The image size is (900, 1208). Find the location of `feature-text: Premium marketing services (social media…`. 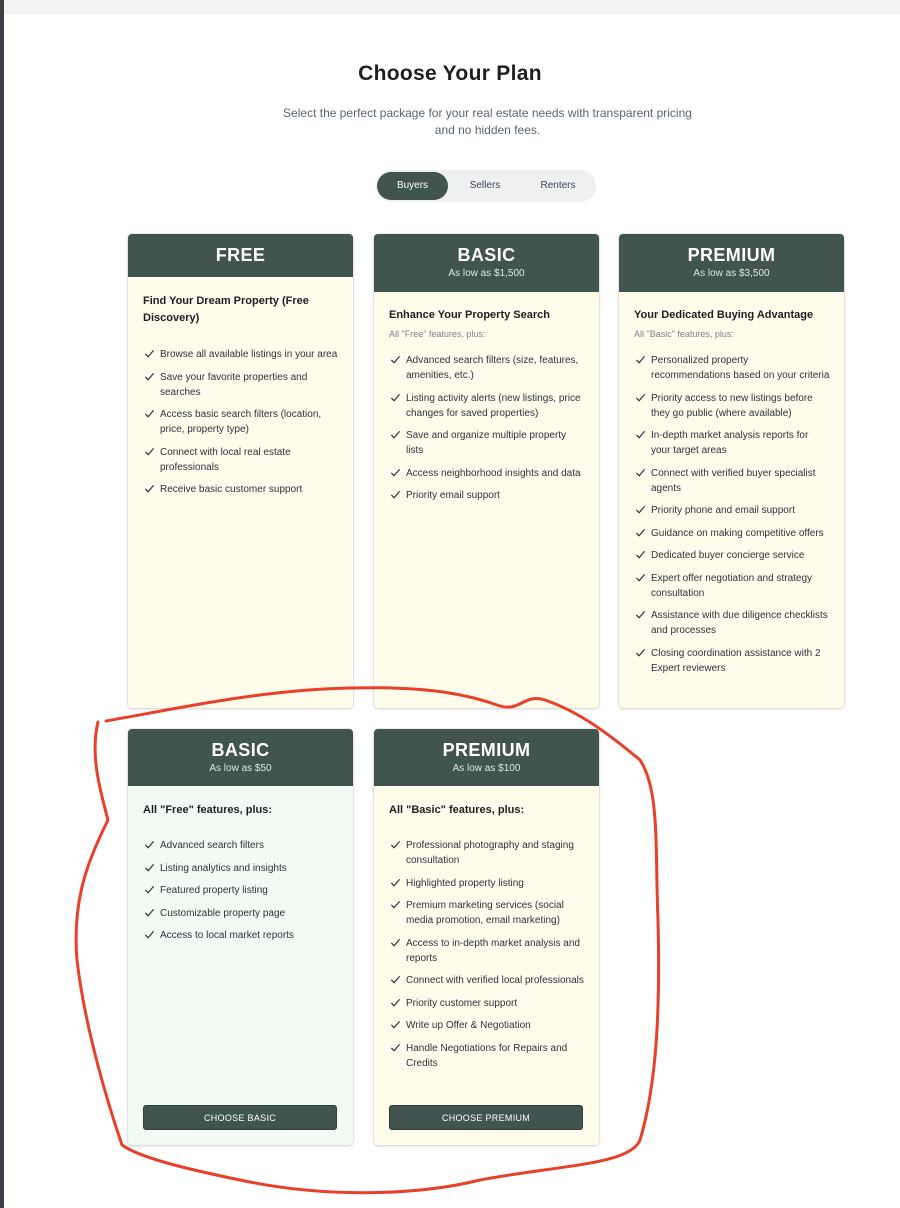

feature-text: Premium marketing services (social media… is located at coordinates (485, 913).